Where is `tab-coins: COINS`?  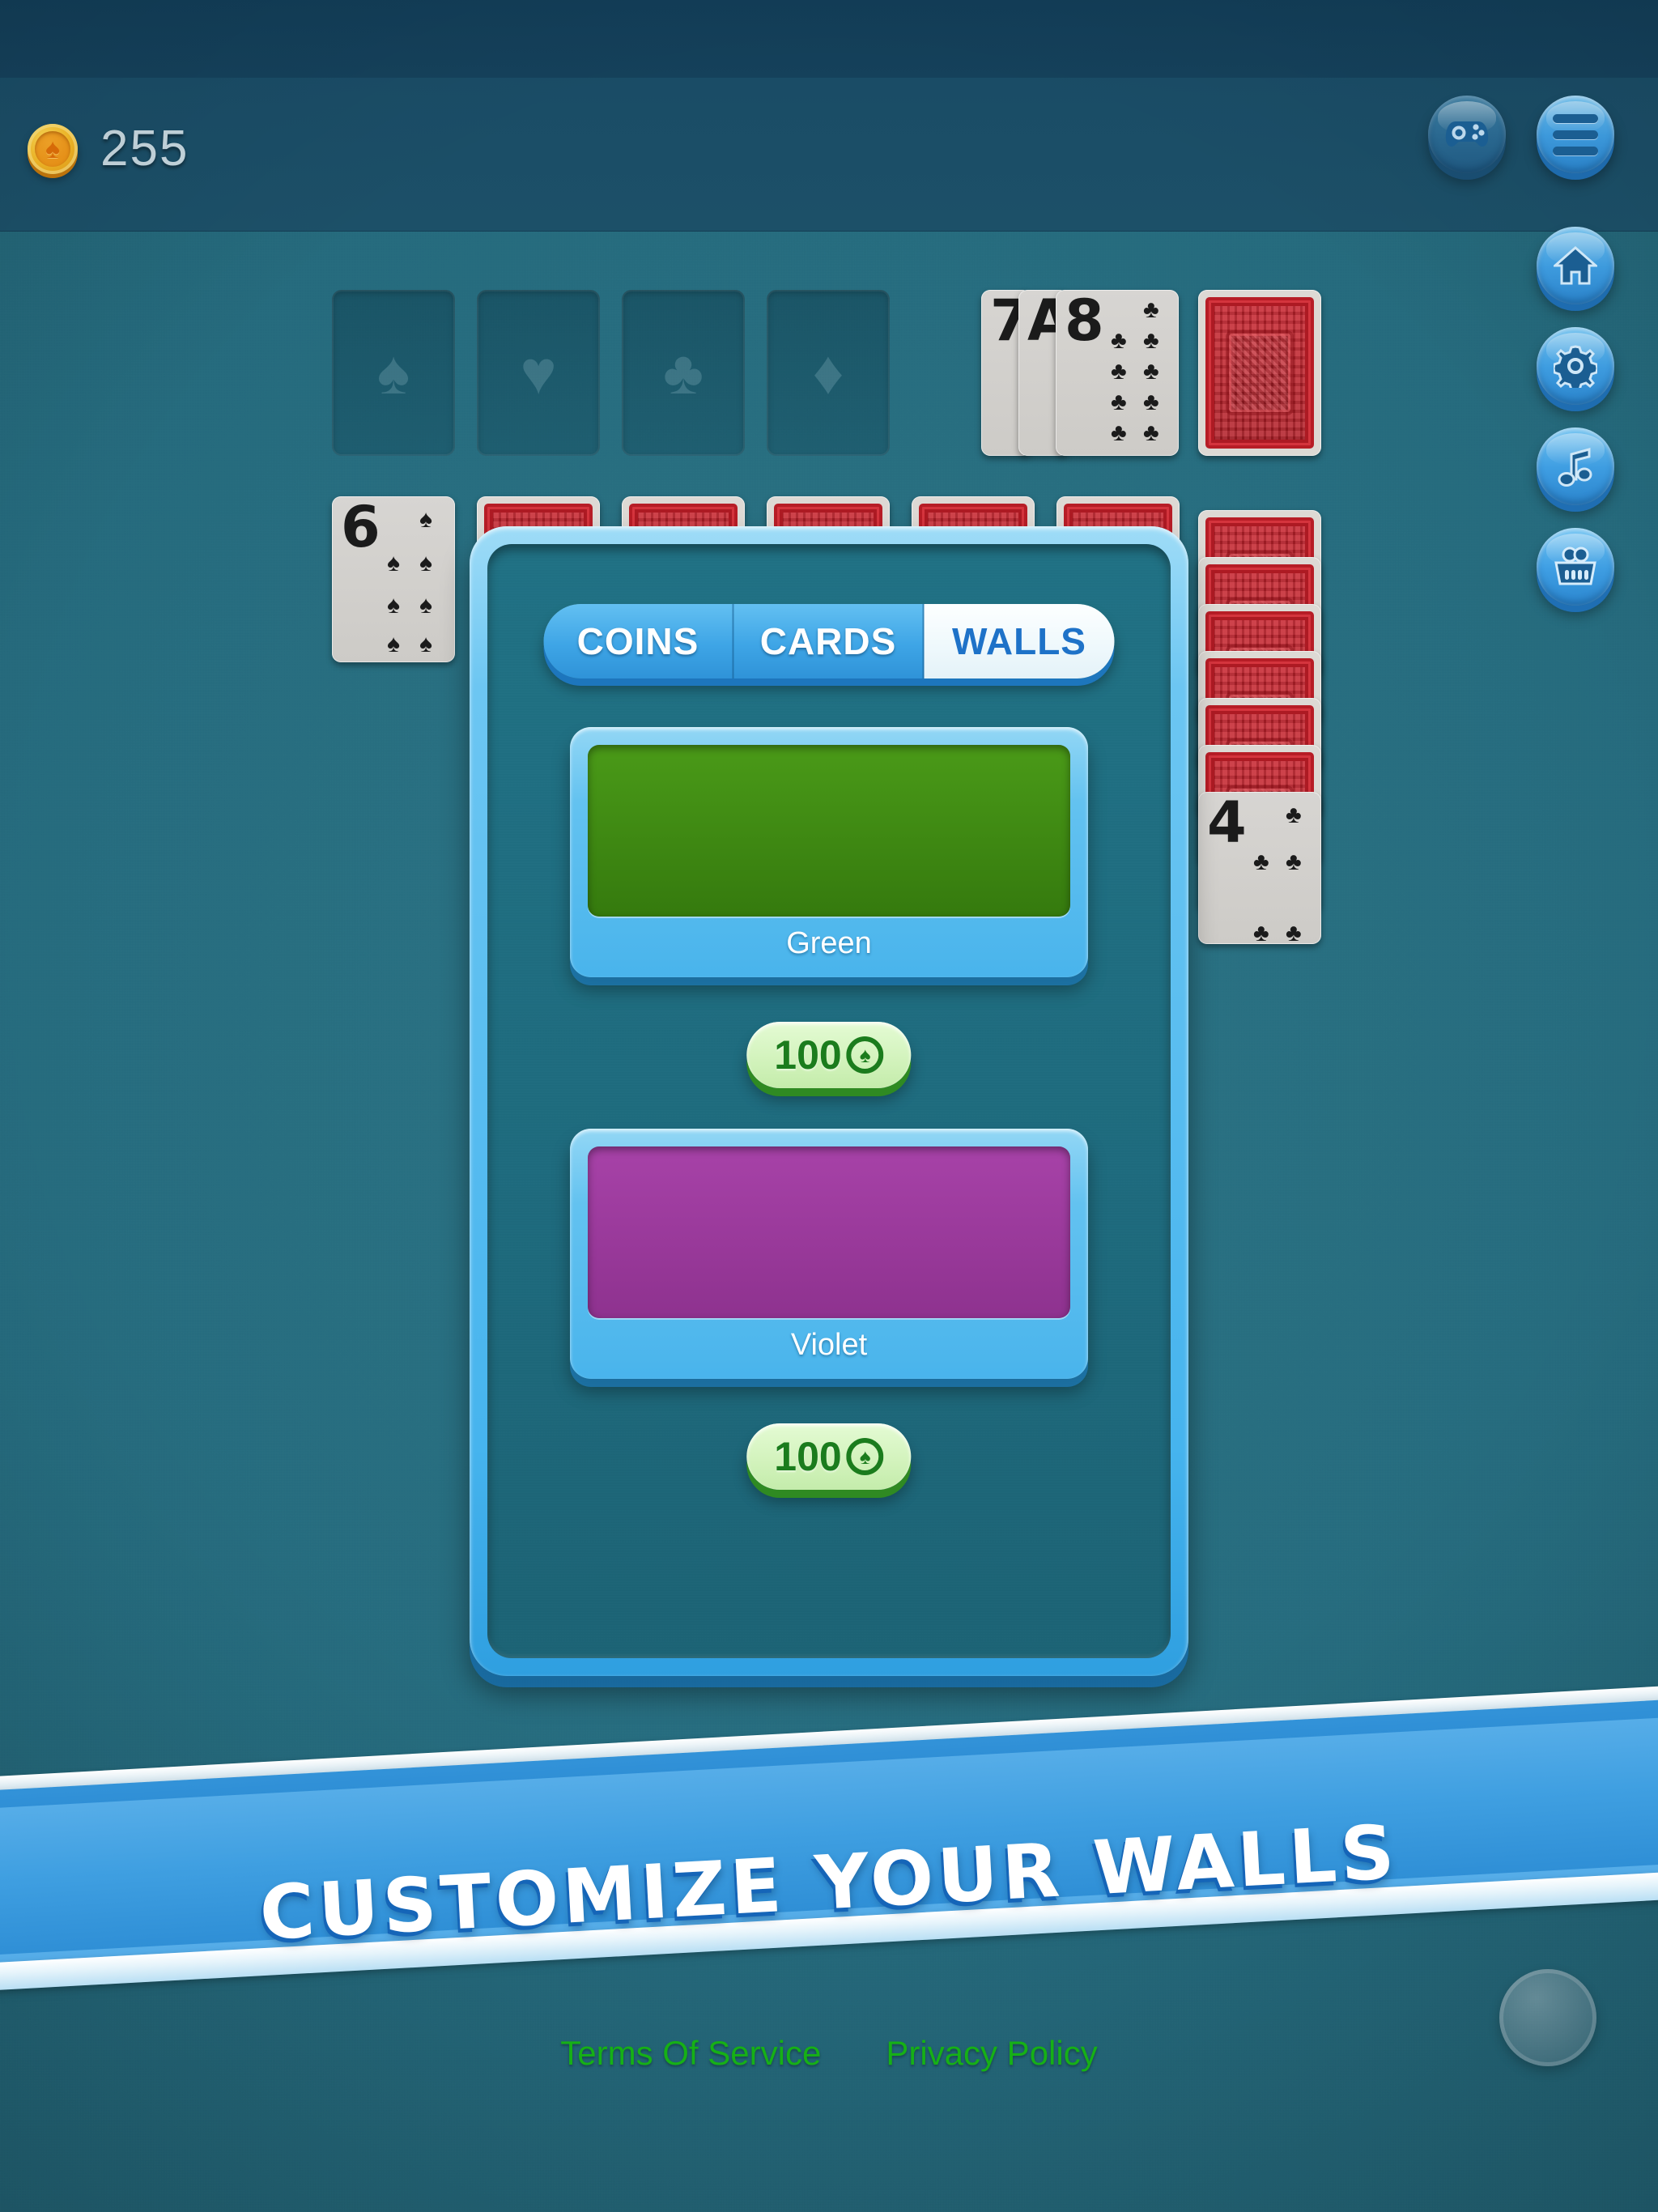 tab-coins: COINS is located at coordinates (638, 641).